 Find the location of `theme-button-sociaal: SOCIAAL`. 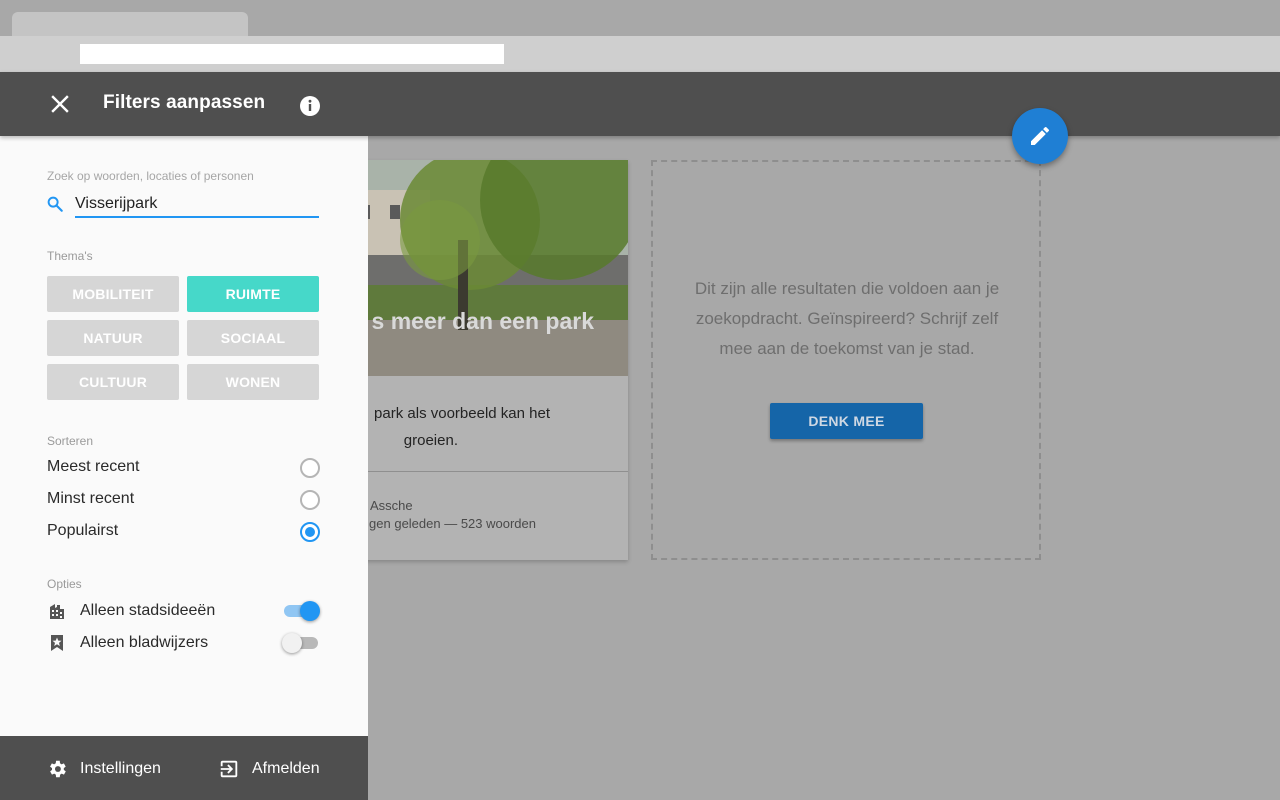

theme-button-sociaal: SOCIAAL is located at coordinates (253, 338).